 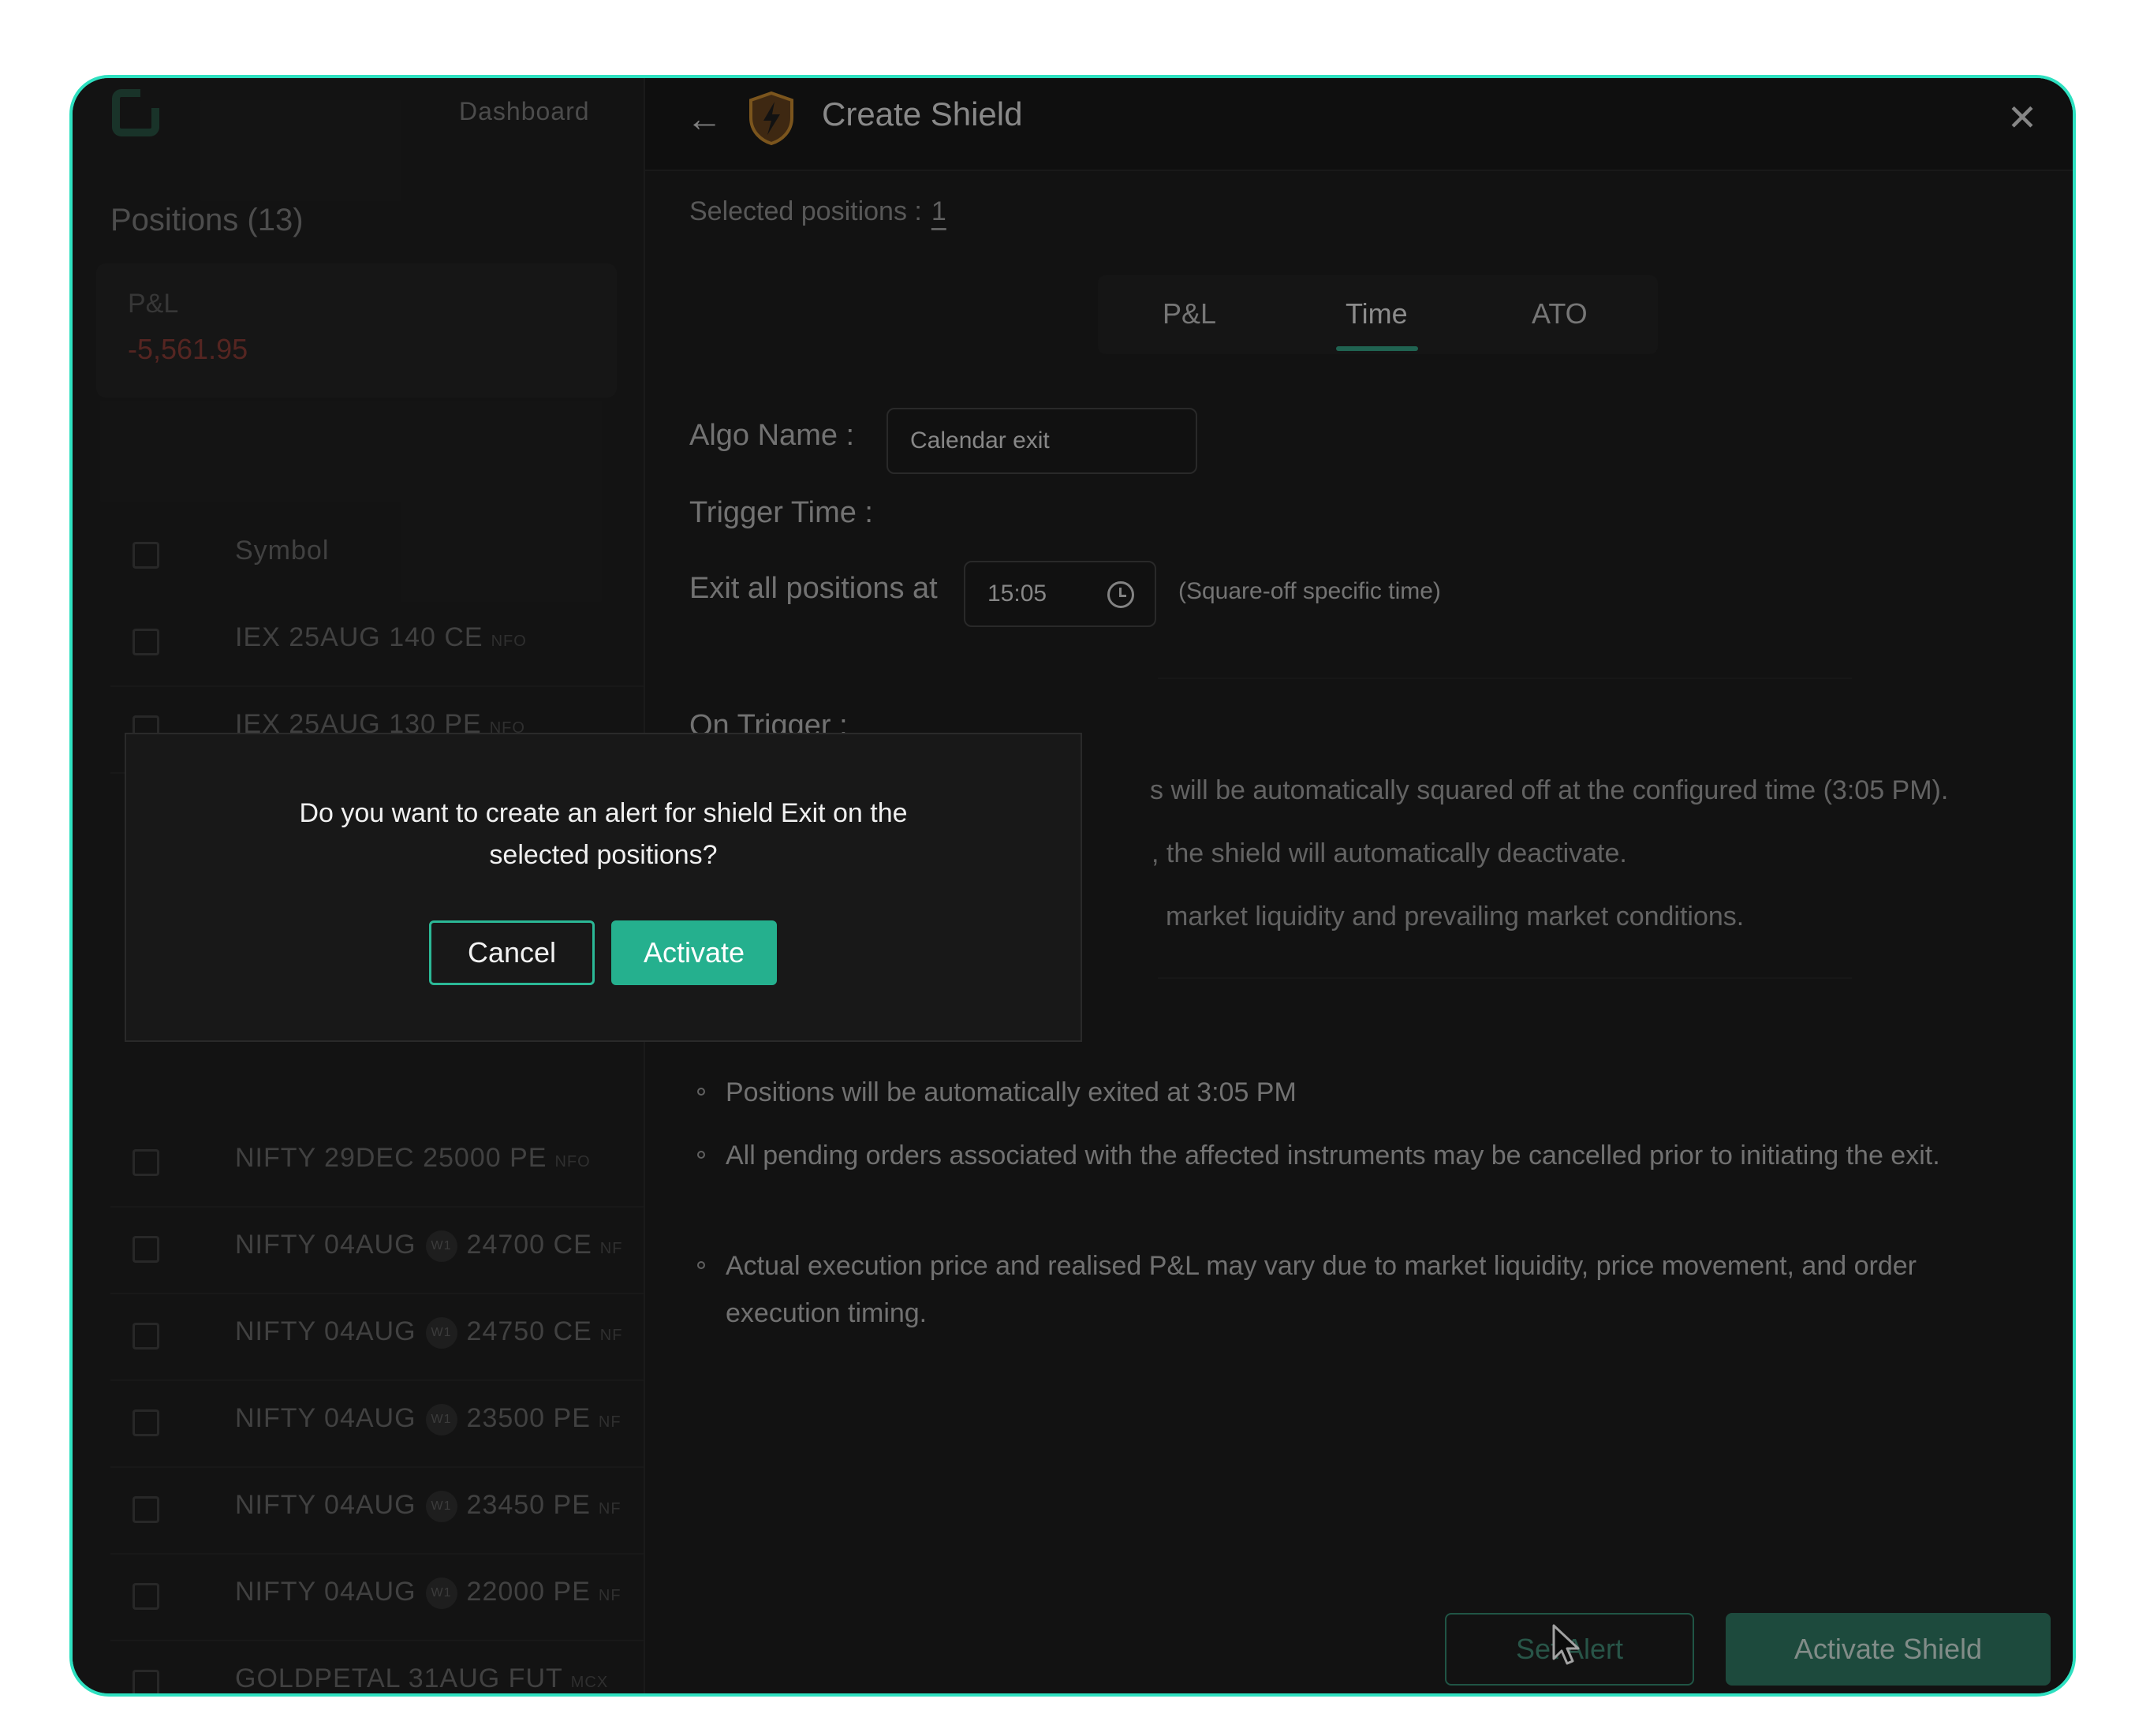 I want to click on activate-button: Activate, so click(x=694, y=952).